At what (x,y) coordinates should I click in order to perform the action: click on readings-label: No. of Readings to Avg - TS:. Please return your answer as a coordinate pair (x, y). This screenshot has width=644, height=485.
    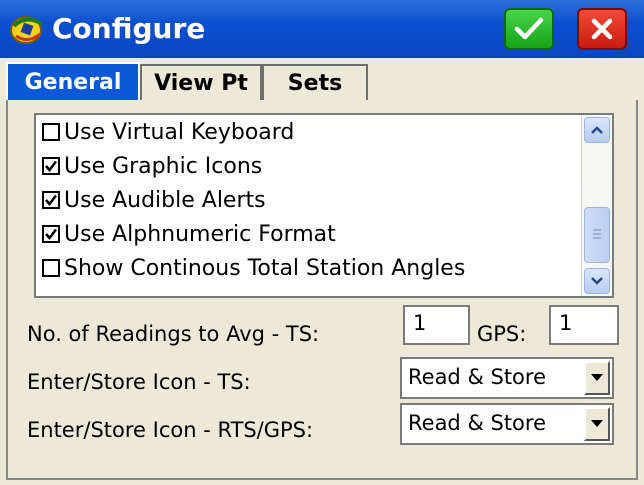
    Looking at the image, I should click on (173, 334).